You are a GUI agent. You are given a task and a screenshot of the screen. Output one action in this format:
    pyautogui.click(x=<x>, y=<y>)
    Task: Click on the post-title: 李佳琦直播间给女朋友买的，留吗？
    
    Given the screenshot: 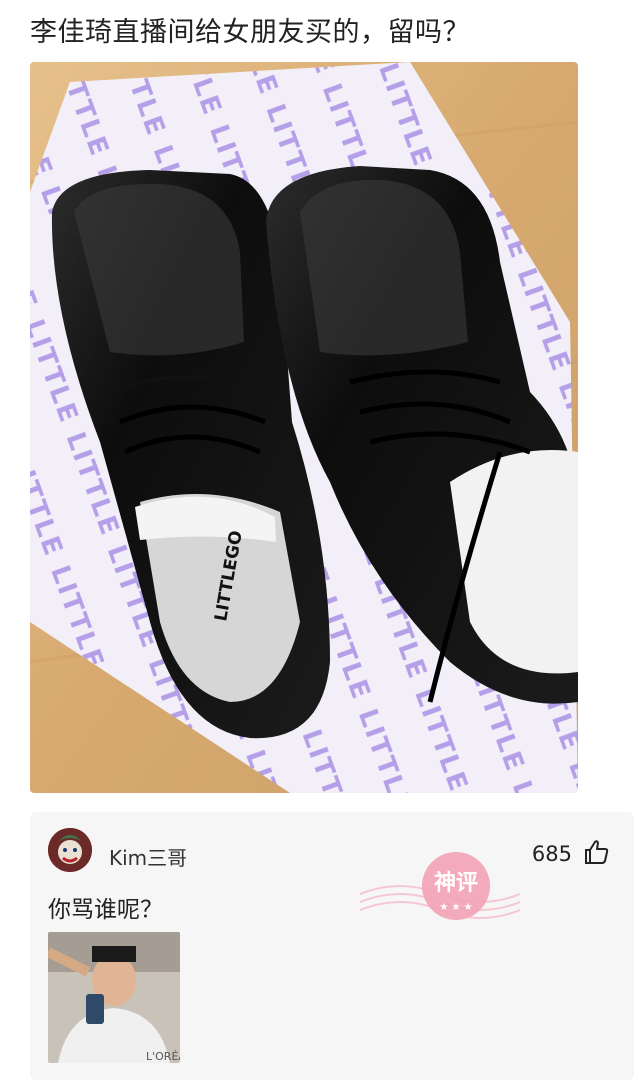 What is the action you would take?
    pyautogui.click(x=250, y=32)
    